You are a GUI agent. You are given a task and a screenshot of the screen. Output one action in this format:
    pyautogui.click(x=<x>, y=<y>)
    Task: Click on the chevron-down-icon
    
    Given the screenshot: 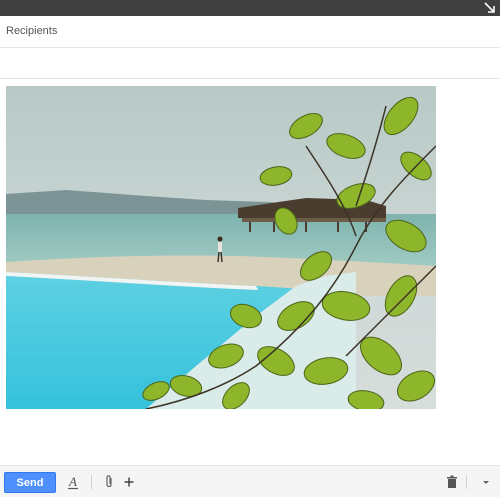 What is the action you would take?
    pyautogui.click(x=486, y=482)
    